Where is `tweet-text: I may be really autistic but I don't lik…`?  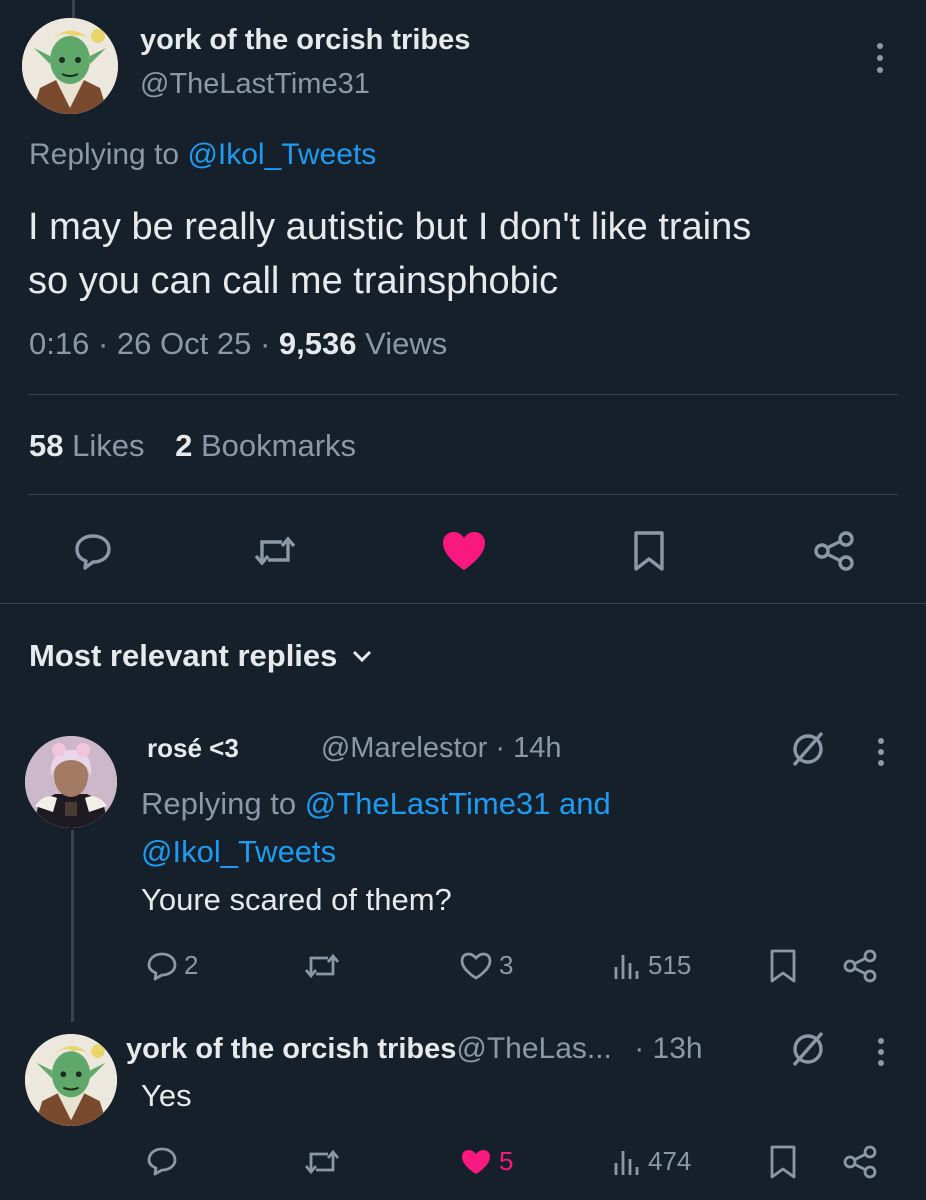 tweet-text: I may be really autistic but I don't lik… is located at coordinates (389, 254).